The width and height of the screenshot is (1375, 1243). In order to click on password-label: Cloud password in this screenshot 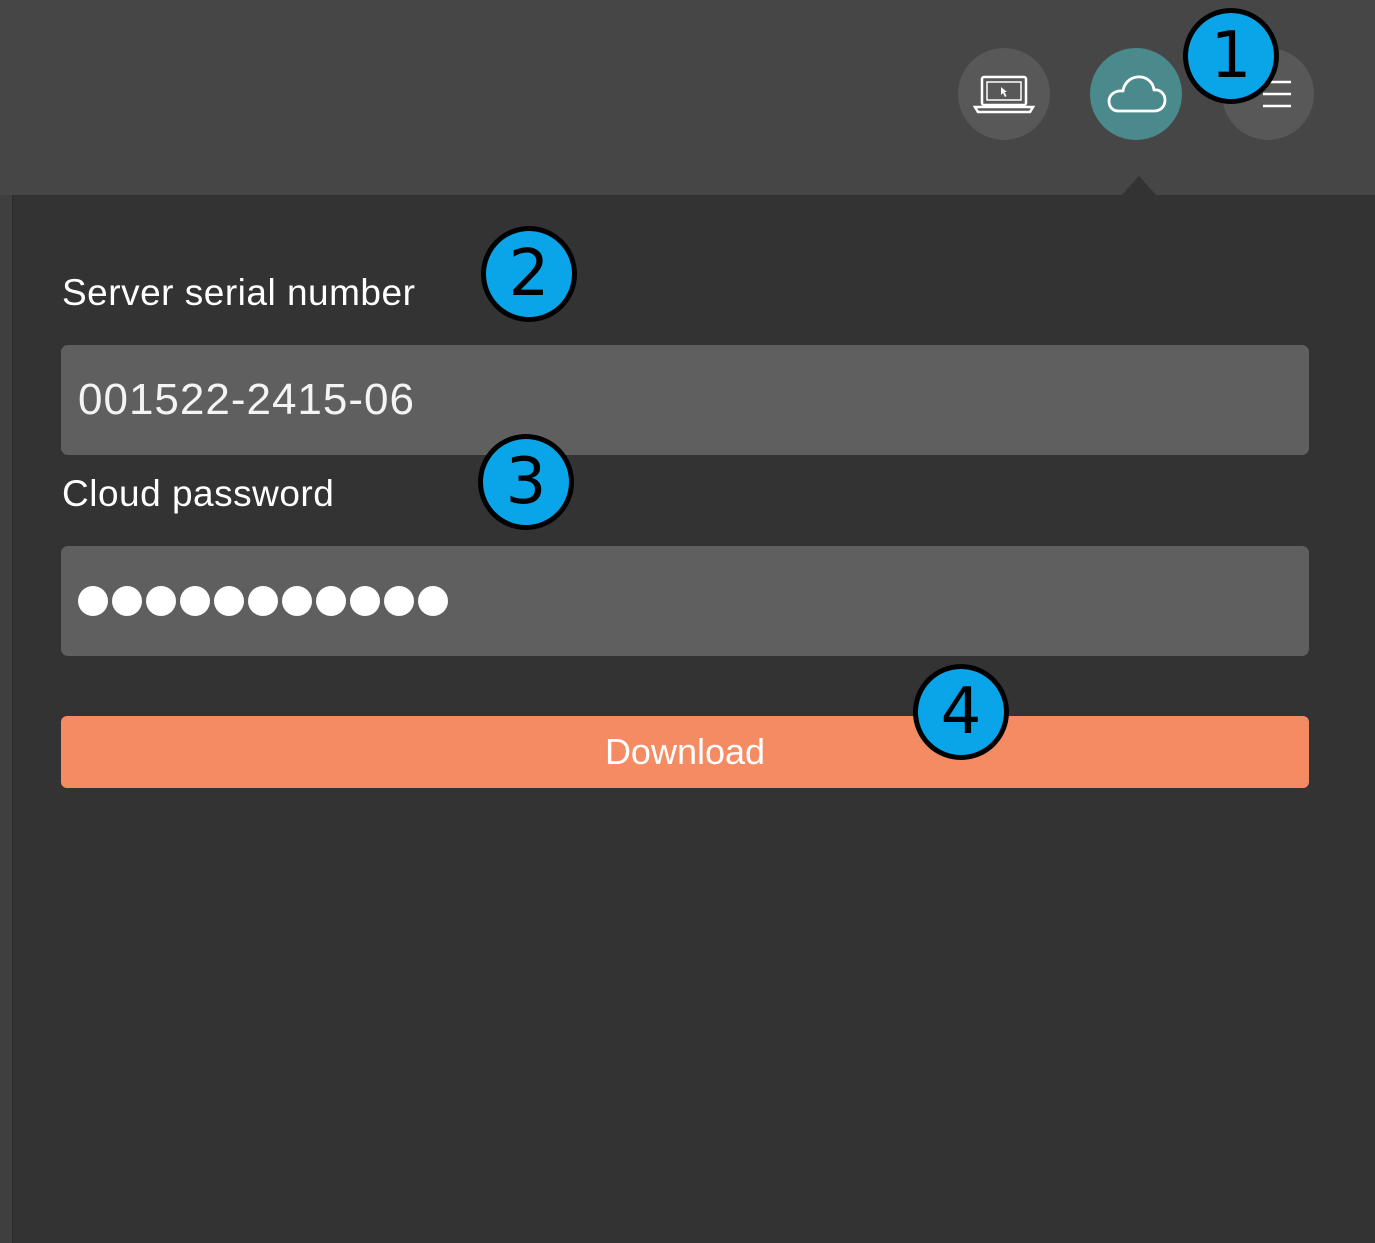, I will do `click(198, 493)`.